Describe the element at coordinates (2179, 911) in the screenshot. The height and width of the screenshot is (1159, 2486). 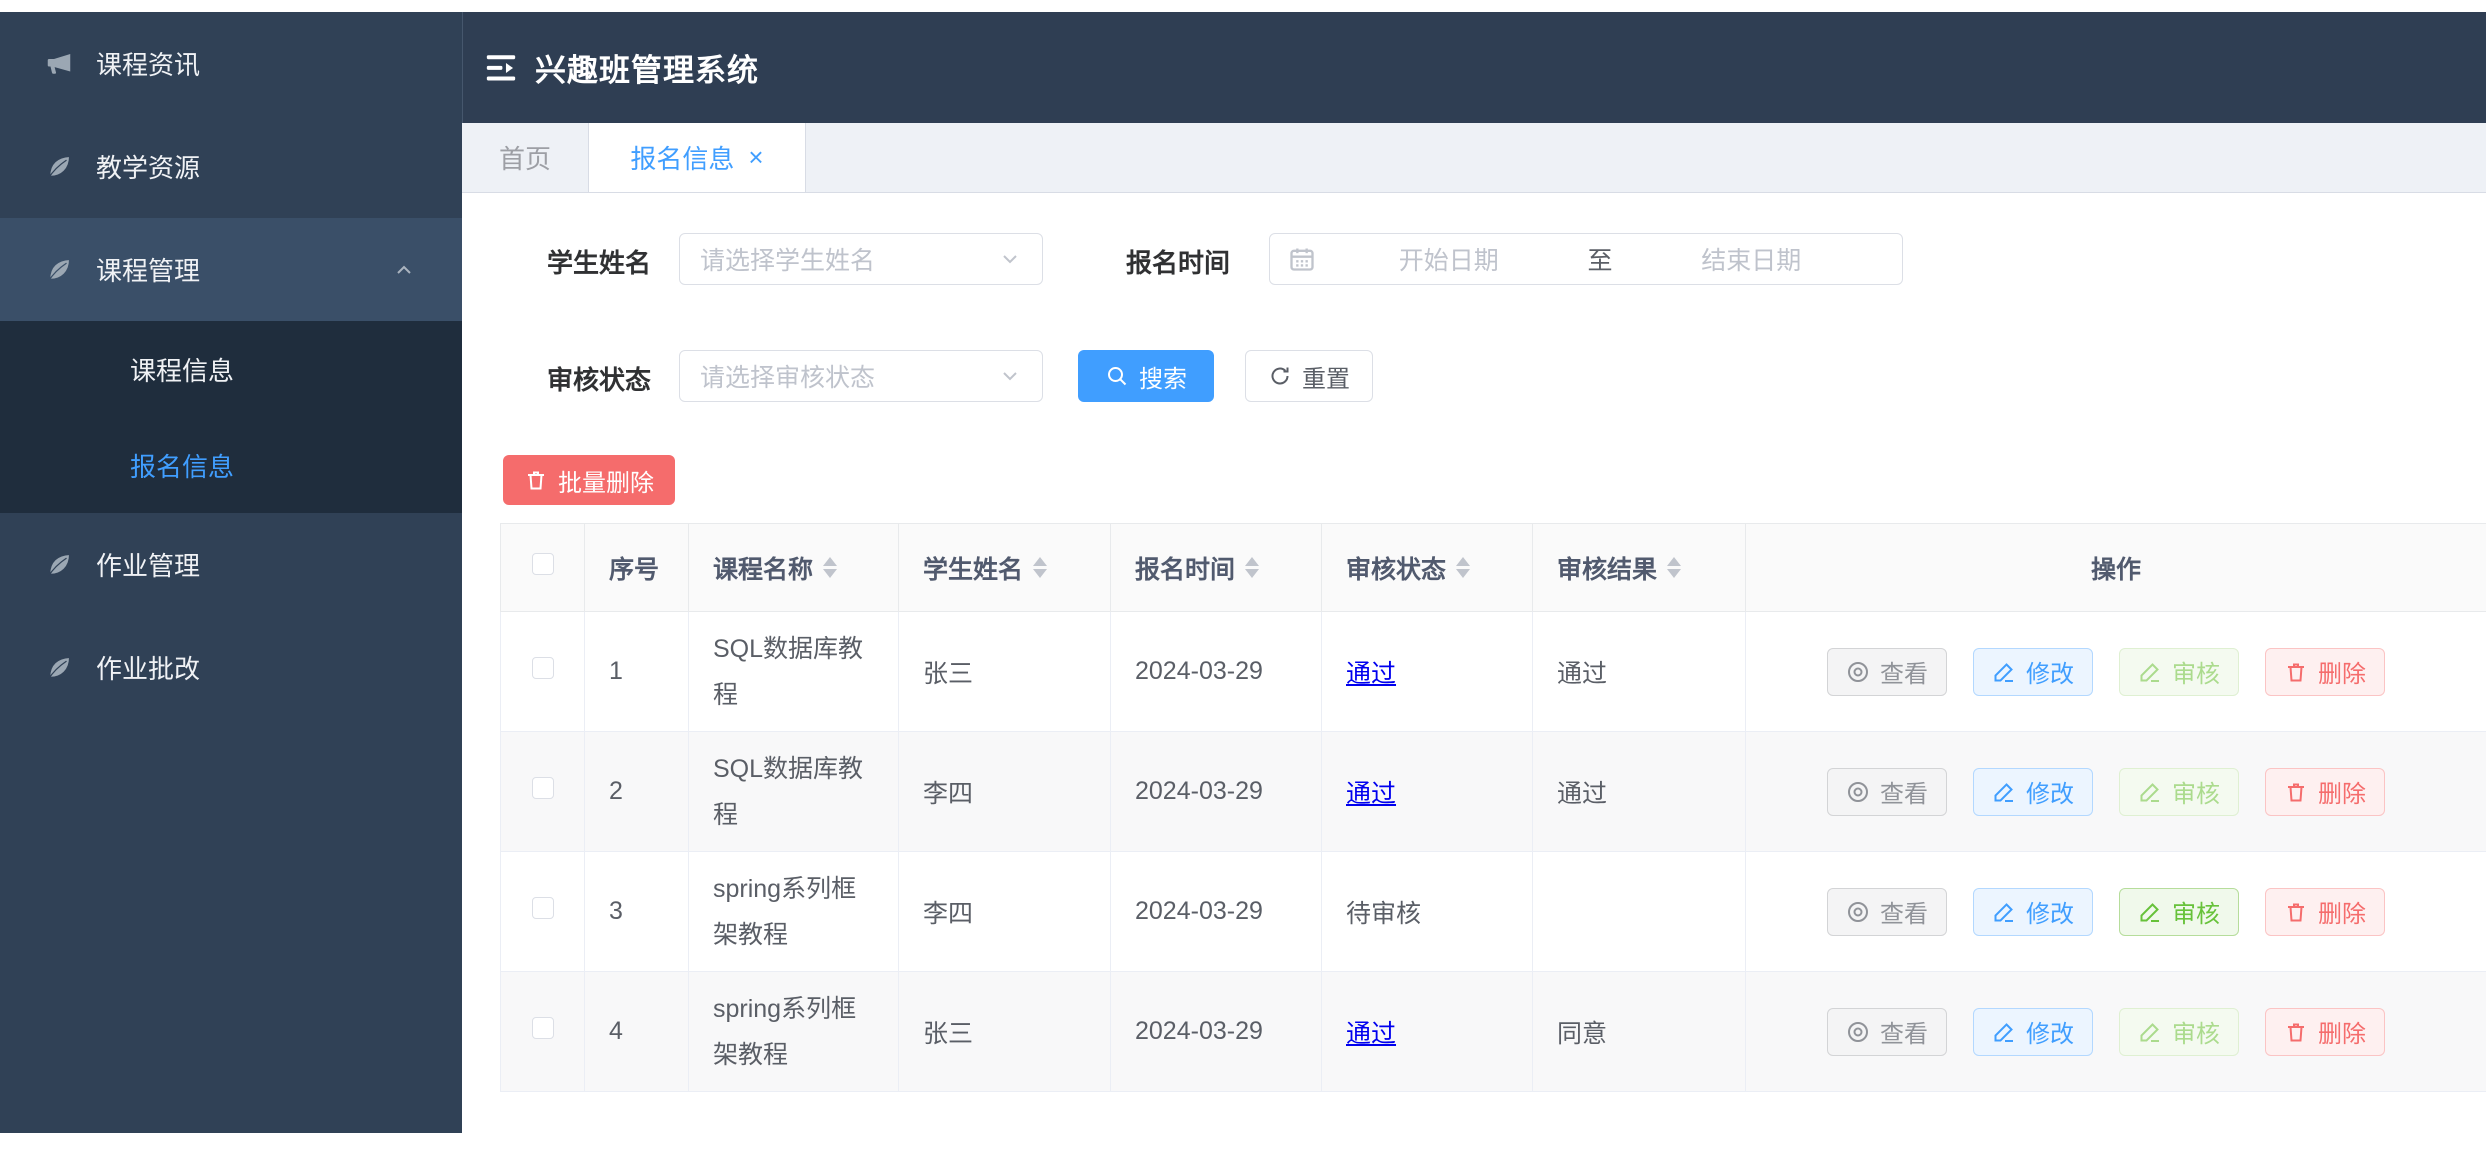
I see `audit-button: 审核` at that location.